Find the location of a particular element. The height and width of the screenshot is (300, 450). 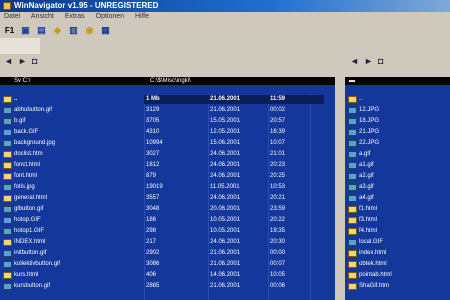

file-date: 12.05.2001 is located at coordinates (225, 132).